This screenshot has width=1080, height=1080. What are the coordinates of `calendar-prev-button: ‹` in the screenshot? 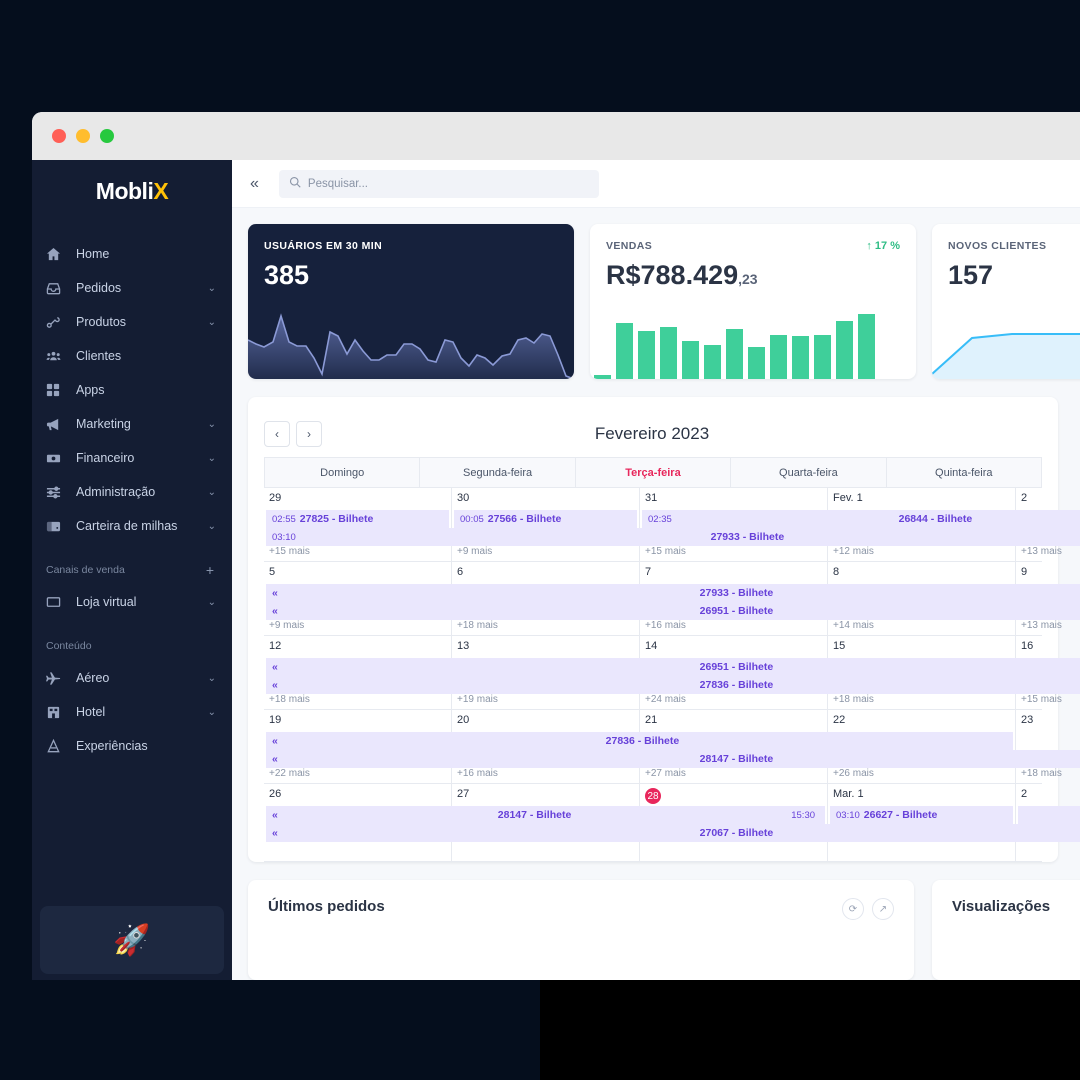 It's located at (277, 434).